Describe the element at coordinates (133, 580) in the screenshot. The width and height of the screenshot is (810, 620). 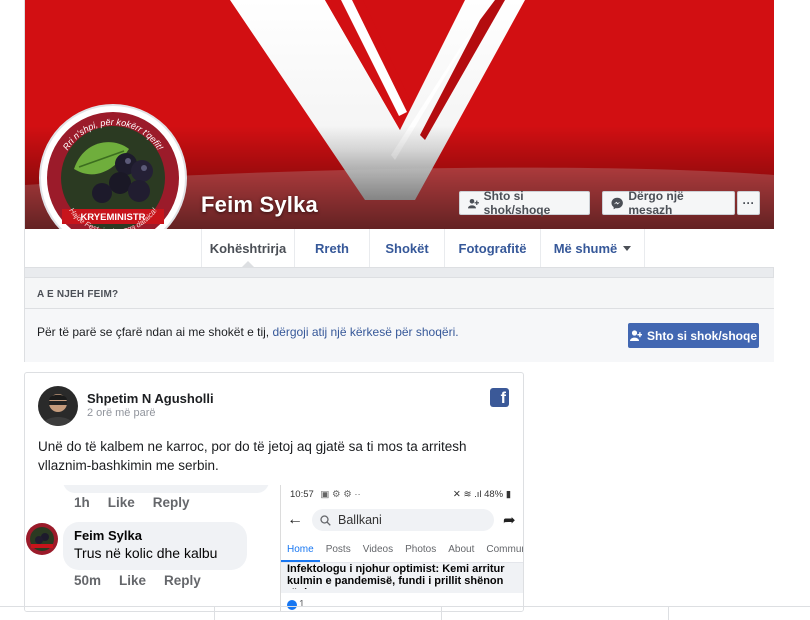
I see `comment-like: Like` at that location.